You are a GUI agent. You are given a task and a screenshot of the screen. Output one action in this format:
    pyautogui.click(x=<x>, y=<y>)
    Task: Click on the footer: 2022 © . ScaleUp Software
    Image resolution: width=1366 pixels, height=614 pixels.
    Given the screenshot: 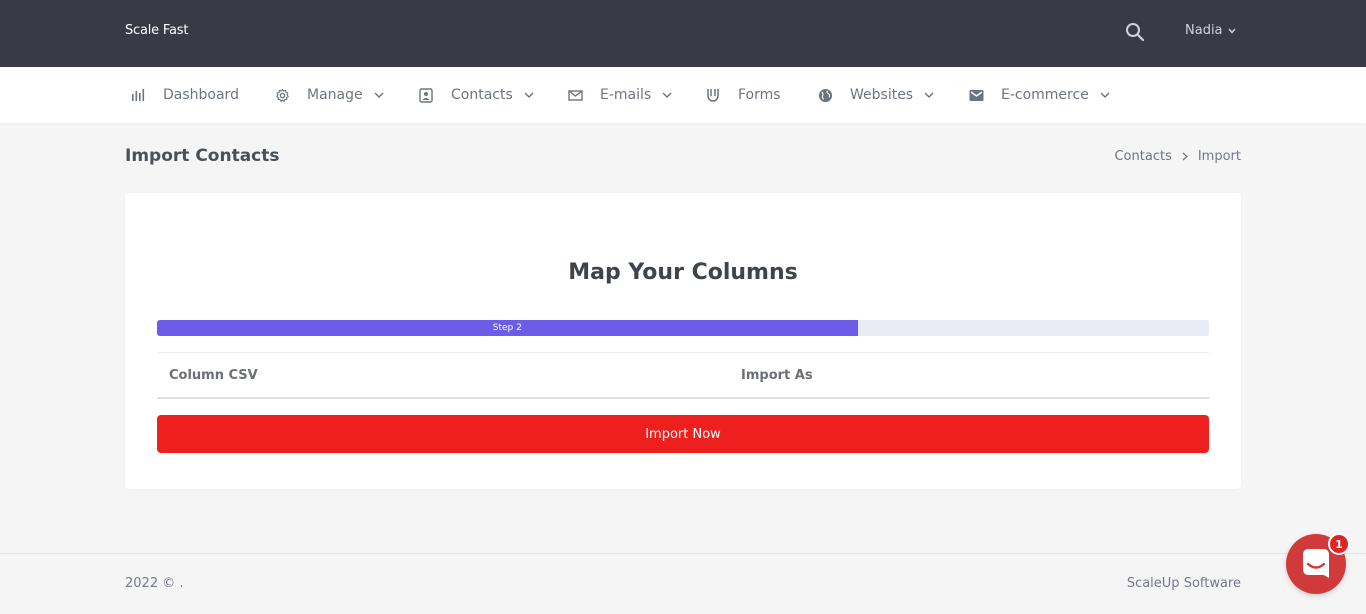 What is the action you would take?
    pyautogui.click(x=683, y=583)
    